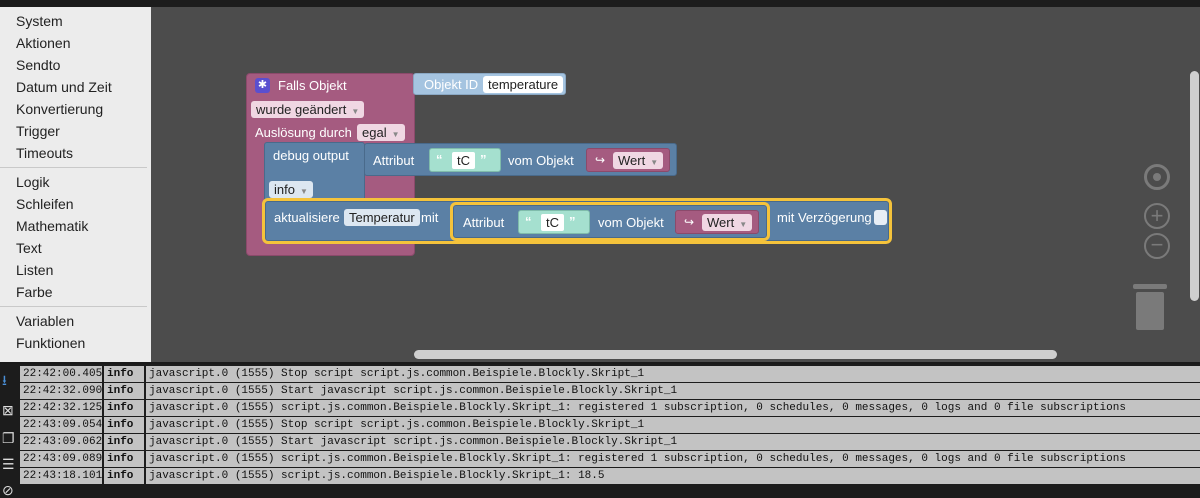 This screenshot has width=1200, height=498. Describe the element at coordinates (73, 306) in the screenshot. I see `toolbox-separator` at that location.